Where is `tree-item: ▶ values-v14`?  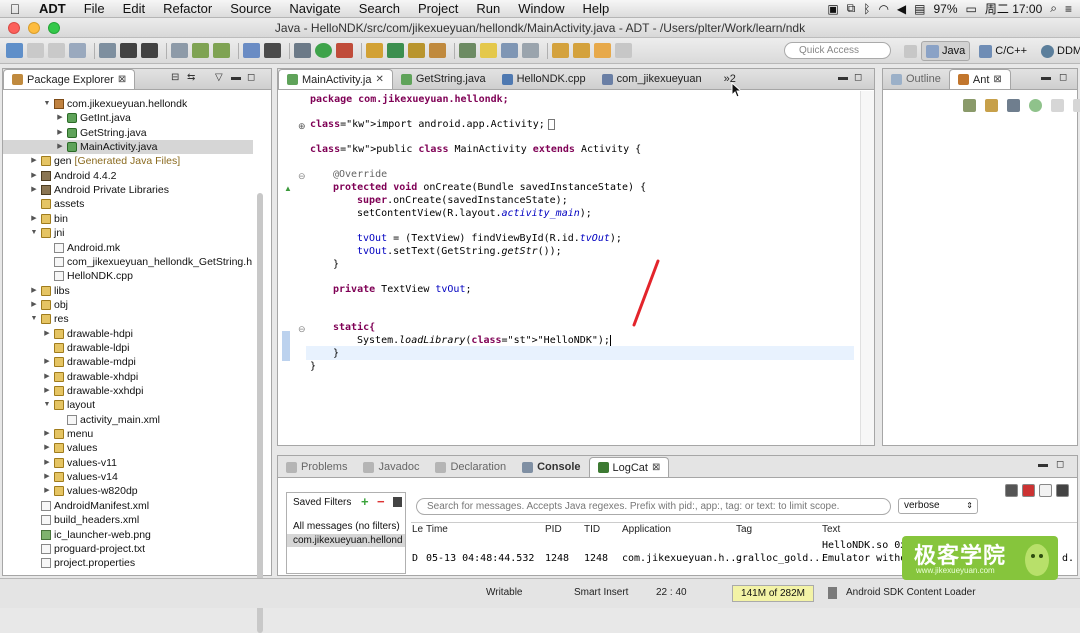 tree-item: ▶ values-v14 is located at coordinates (80, 477).